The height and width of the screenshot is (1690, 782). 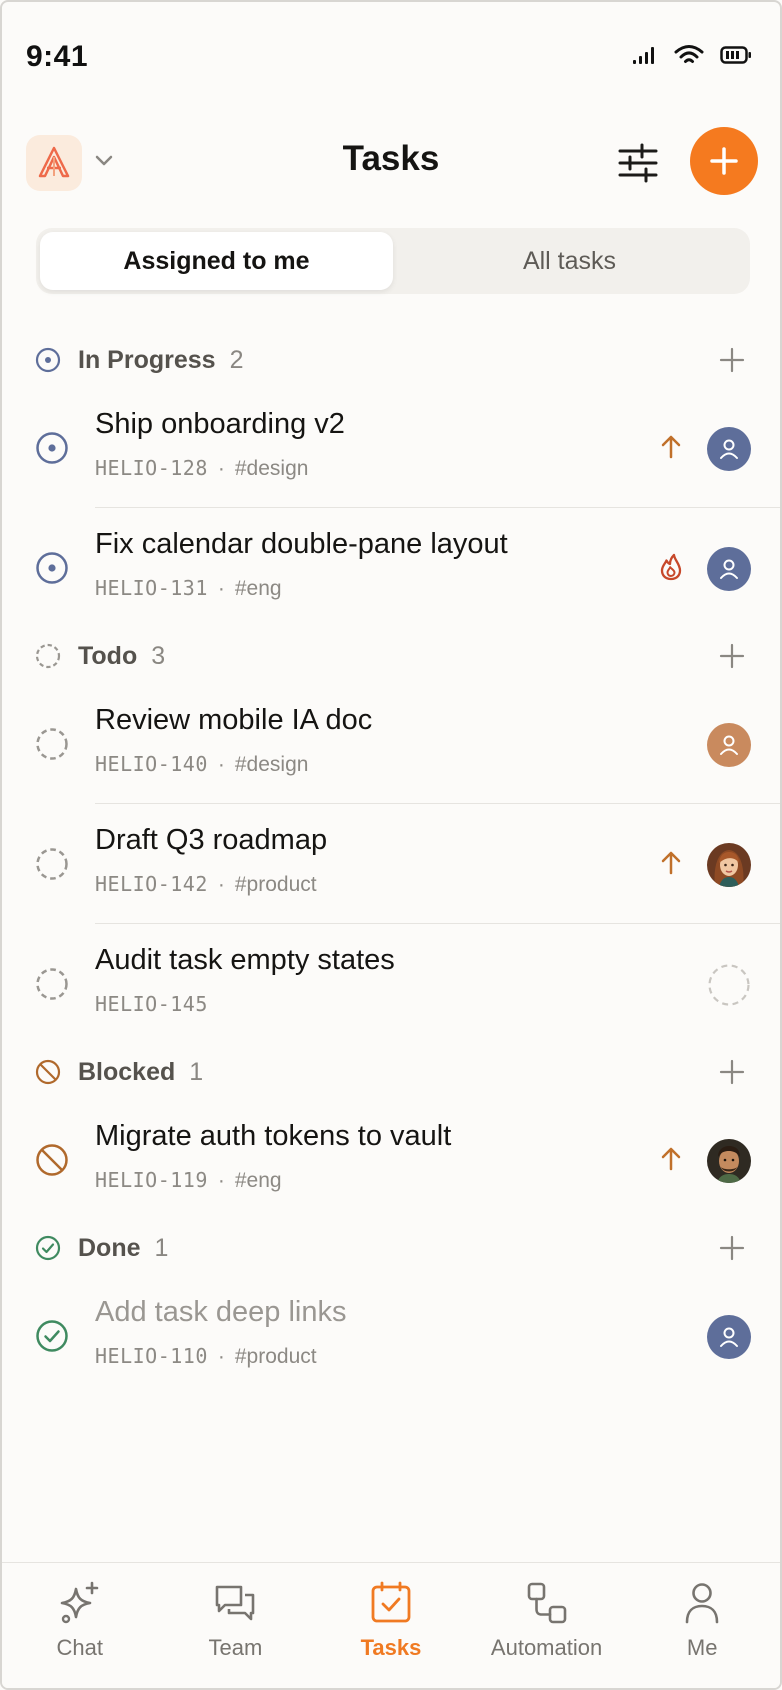 What do you see at coordinates (391, 1336) in the screenshot?
I see `task-row: Add task deep links HELIO-110·#product` at bounding box center [391, 1336].